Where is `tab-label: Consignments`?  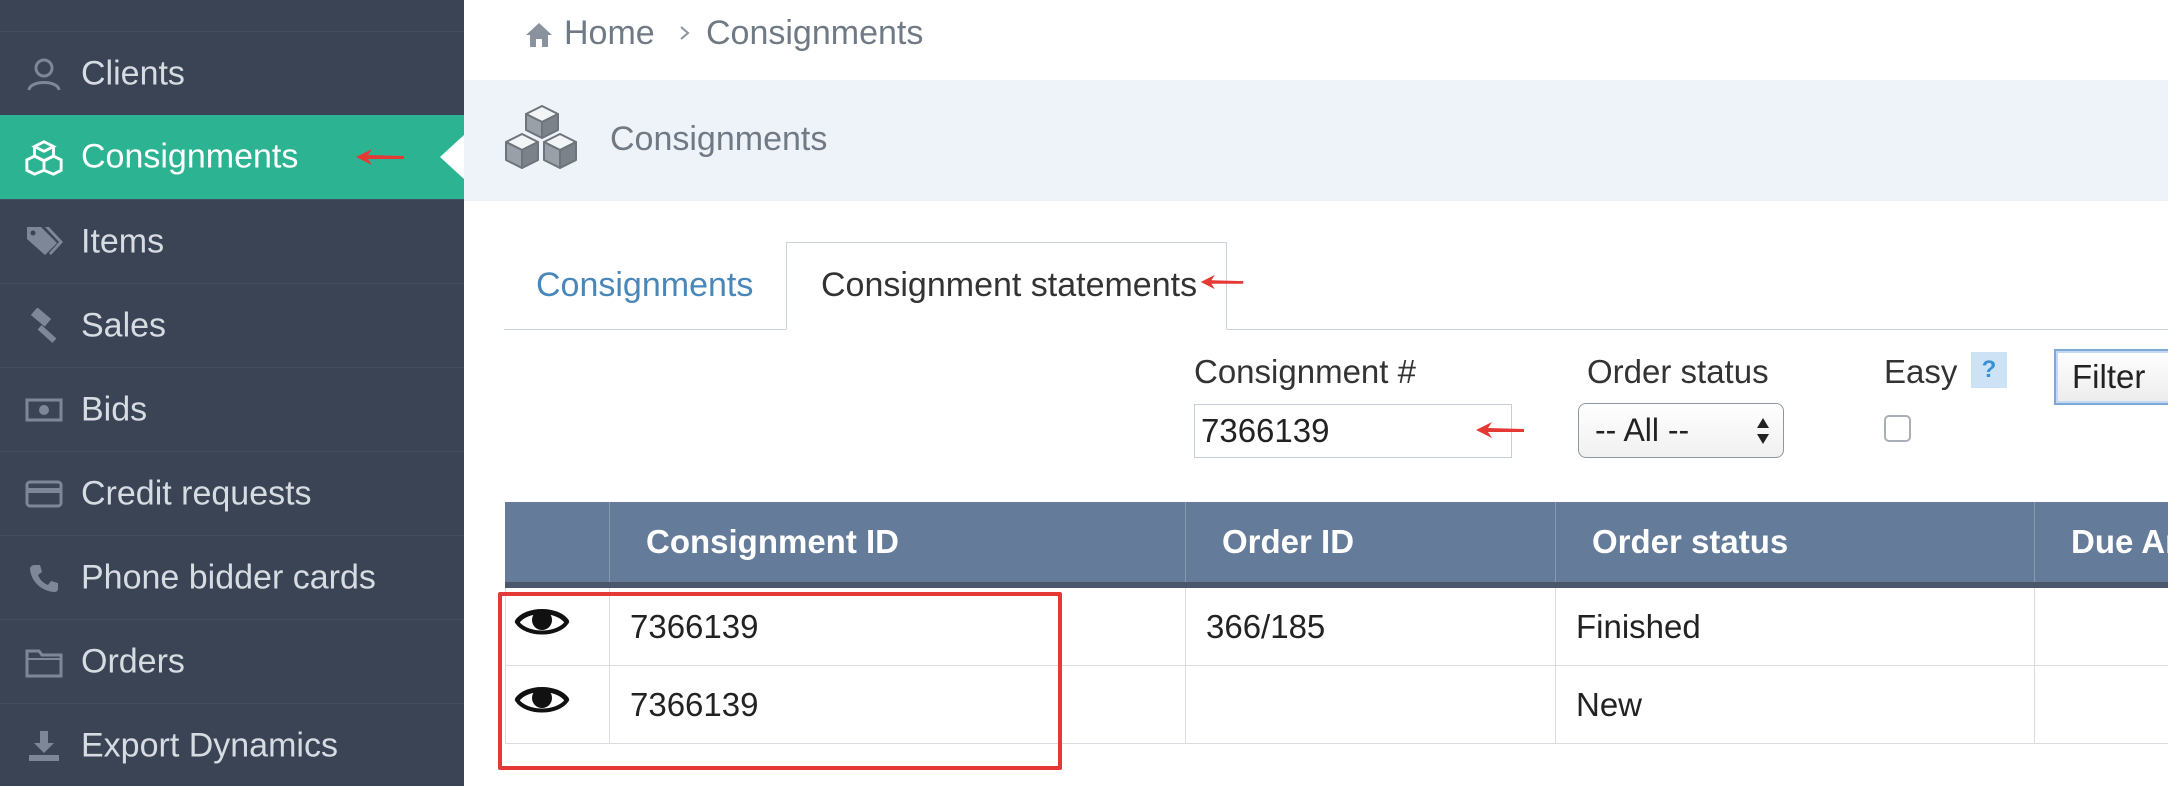
tab-label: Consignments is located at coordinates (645, 285).